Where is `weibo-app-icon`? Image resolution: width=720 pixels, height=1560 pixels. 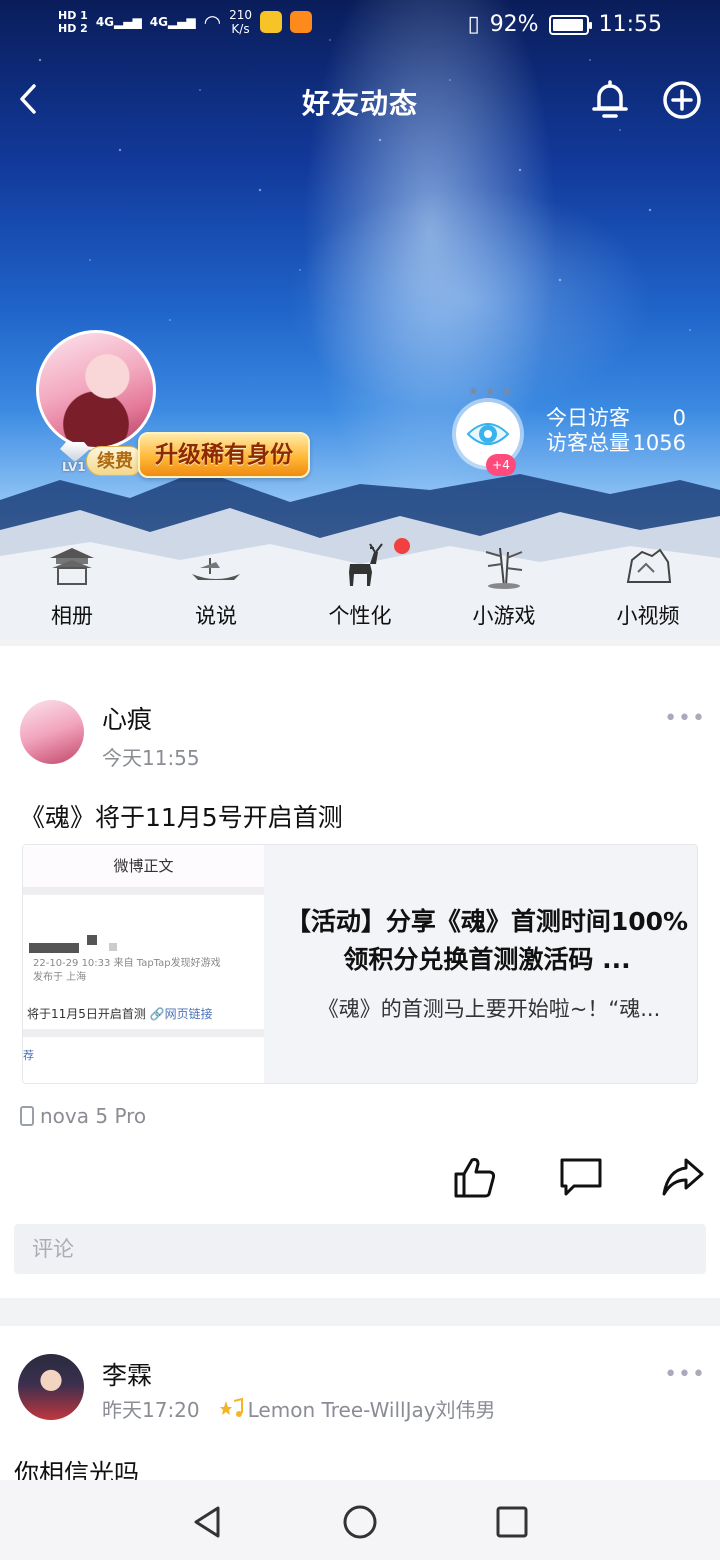 weibo-app-icon is located at coordinates (300, 22).